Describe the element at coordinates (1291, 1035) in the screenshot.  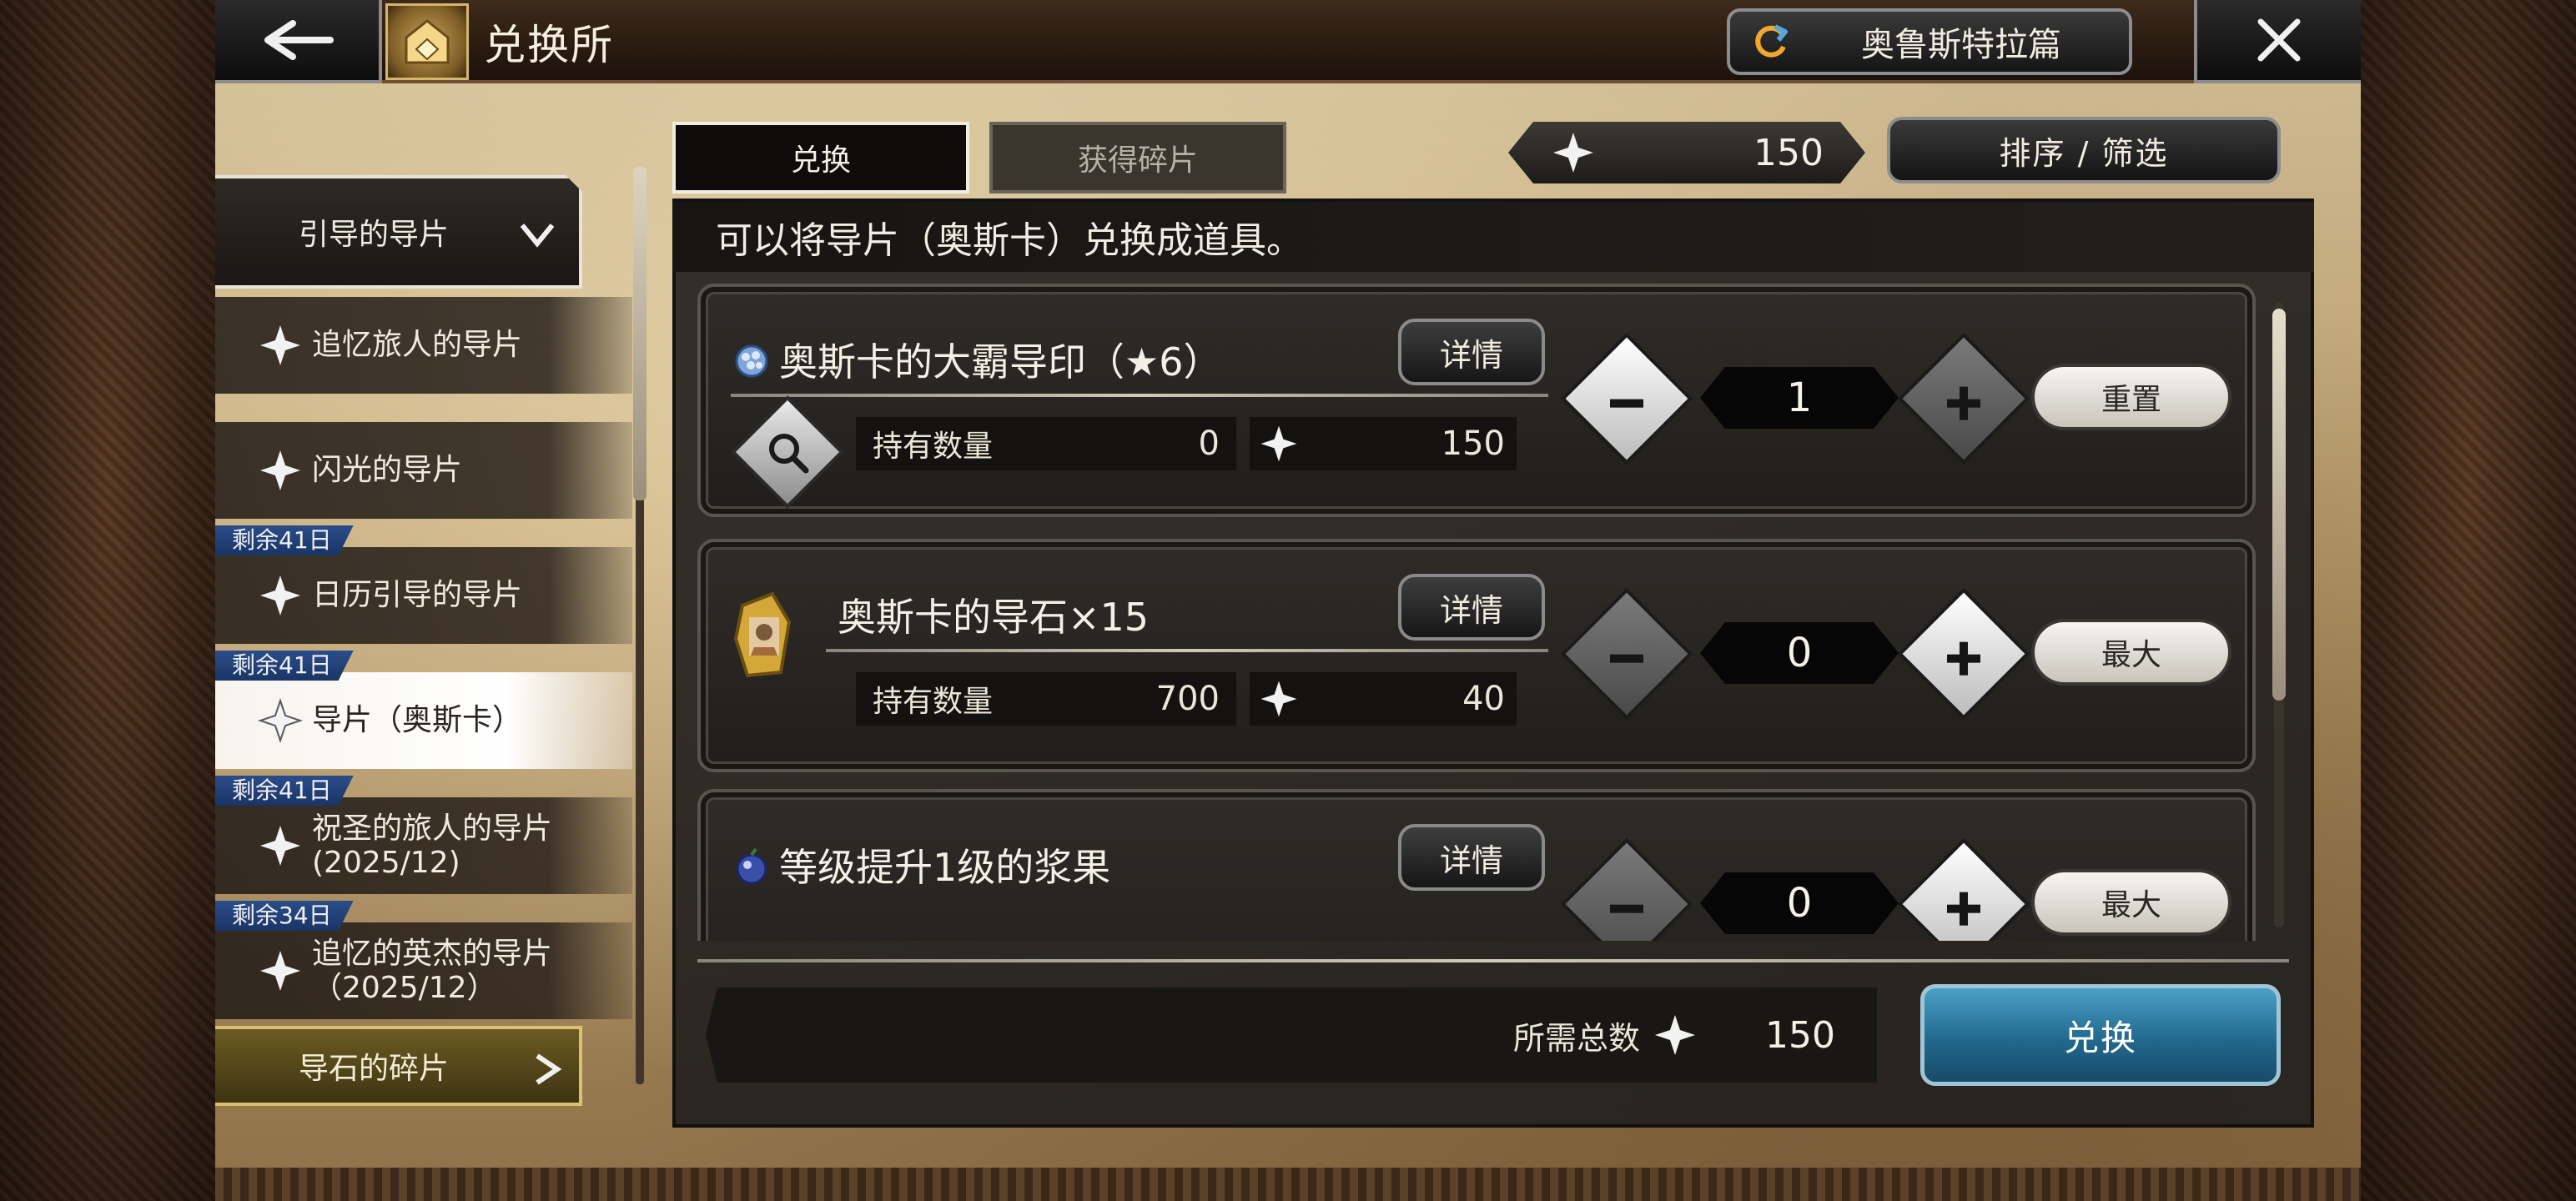
I see `total-required: 所需总数 150` at that location.